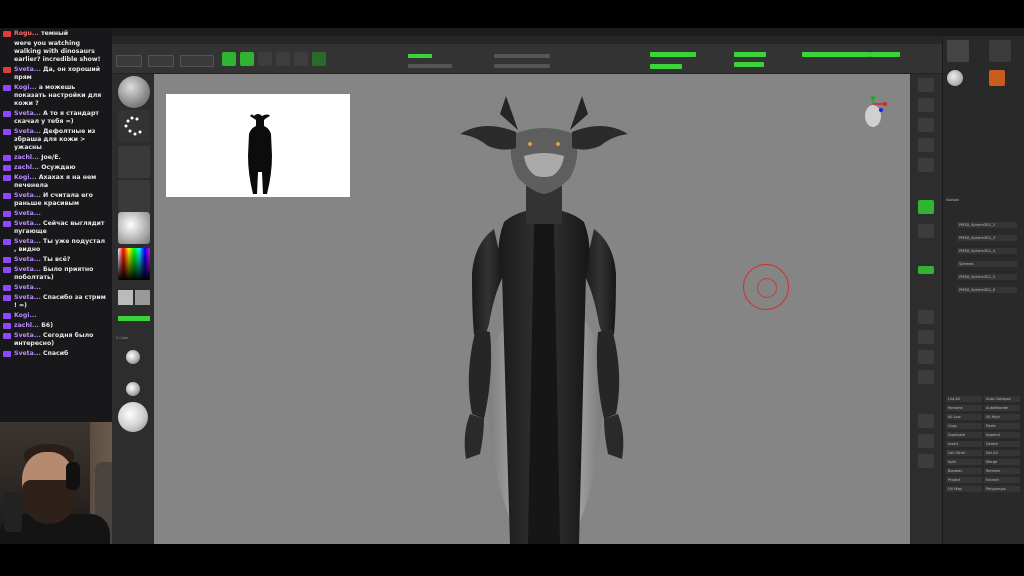 The image size is (1024, 576). Describe the element at coordinates (1002, 462) in the screenshot. I see `subtool-action-button: Merge` at that location.